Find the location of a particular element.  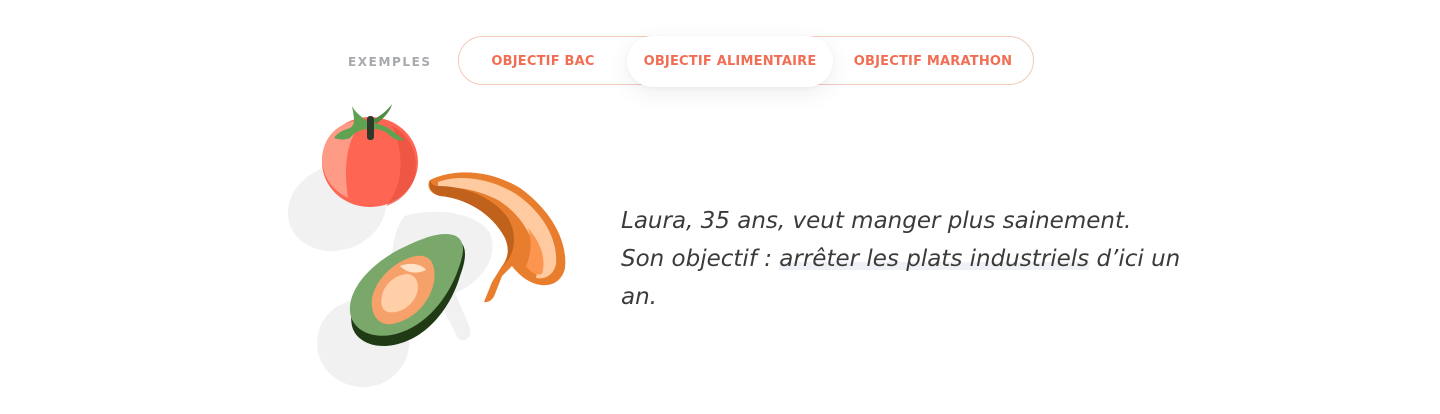

tomato-icon is located at coordinates (370, 155).